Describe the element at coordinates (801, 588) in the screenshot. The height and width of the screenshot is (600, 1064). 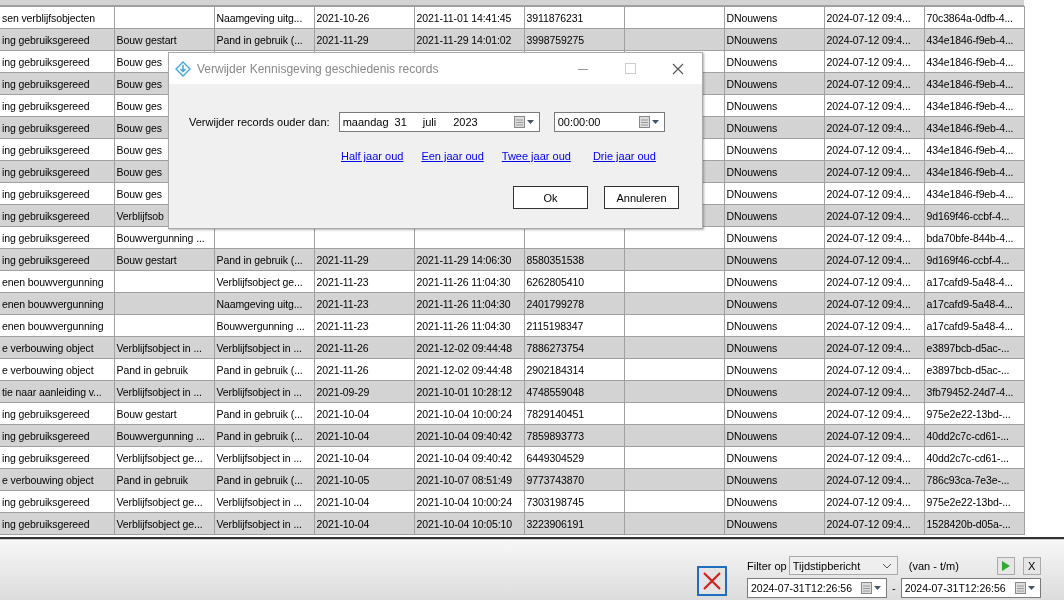
I see `from-date-value: 2024-07-31T12:26:56` at that location.